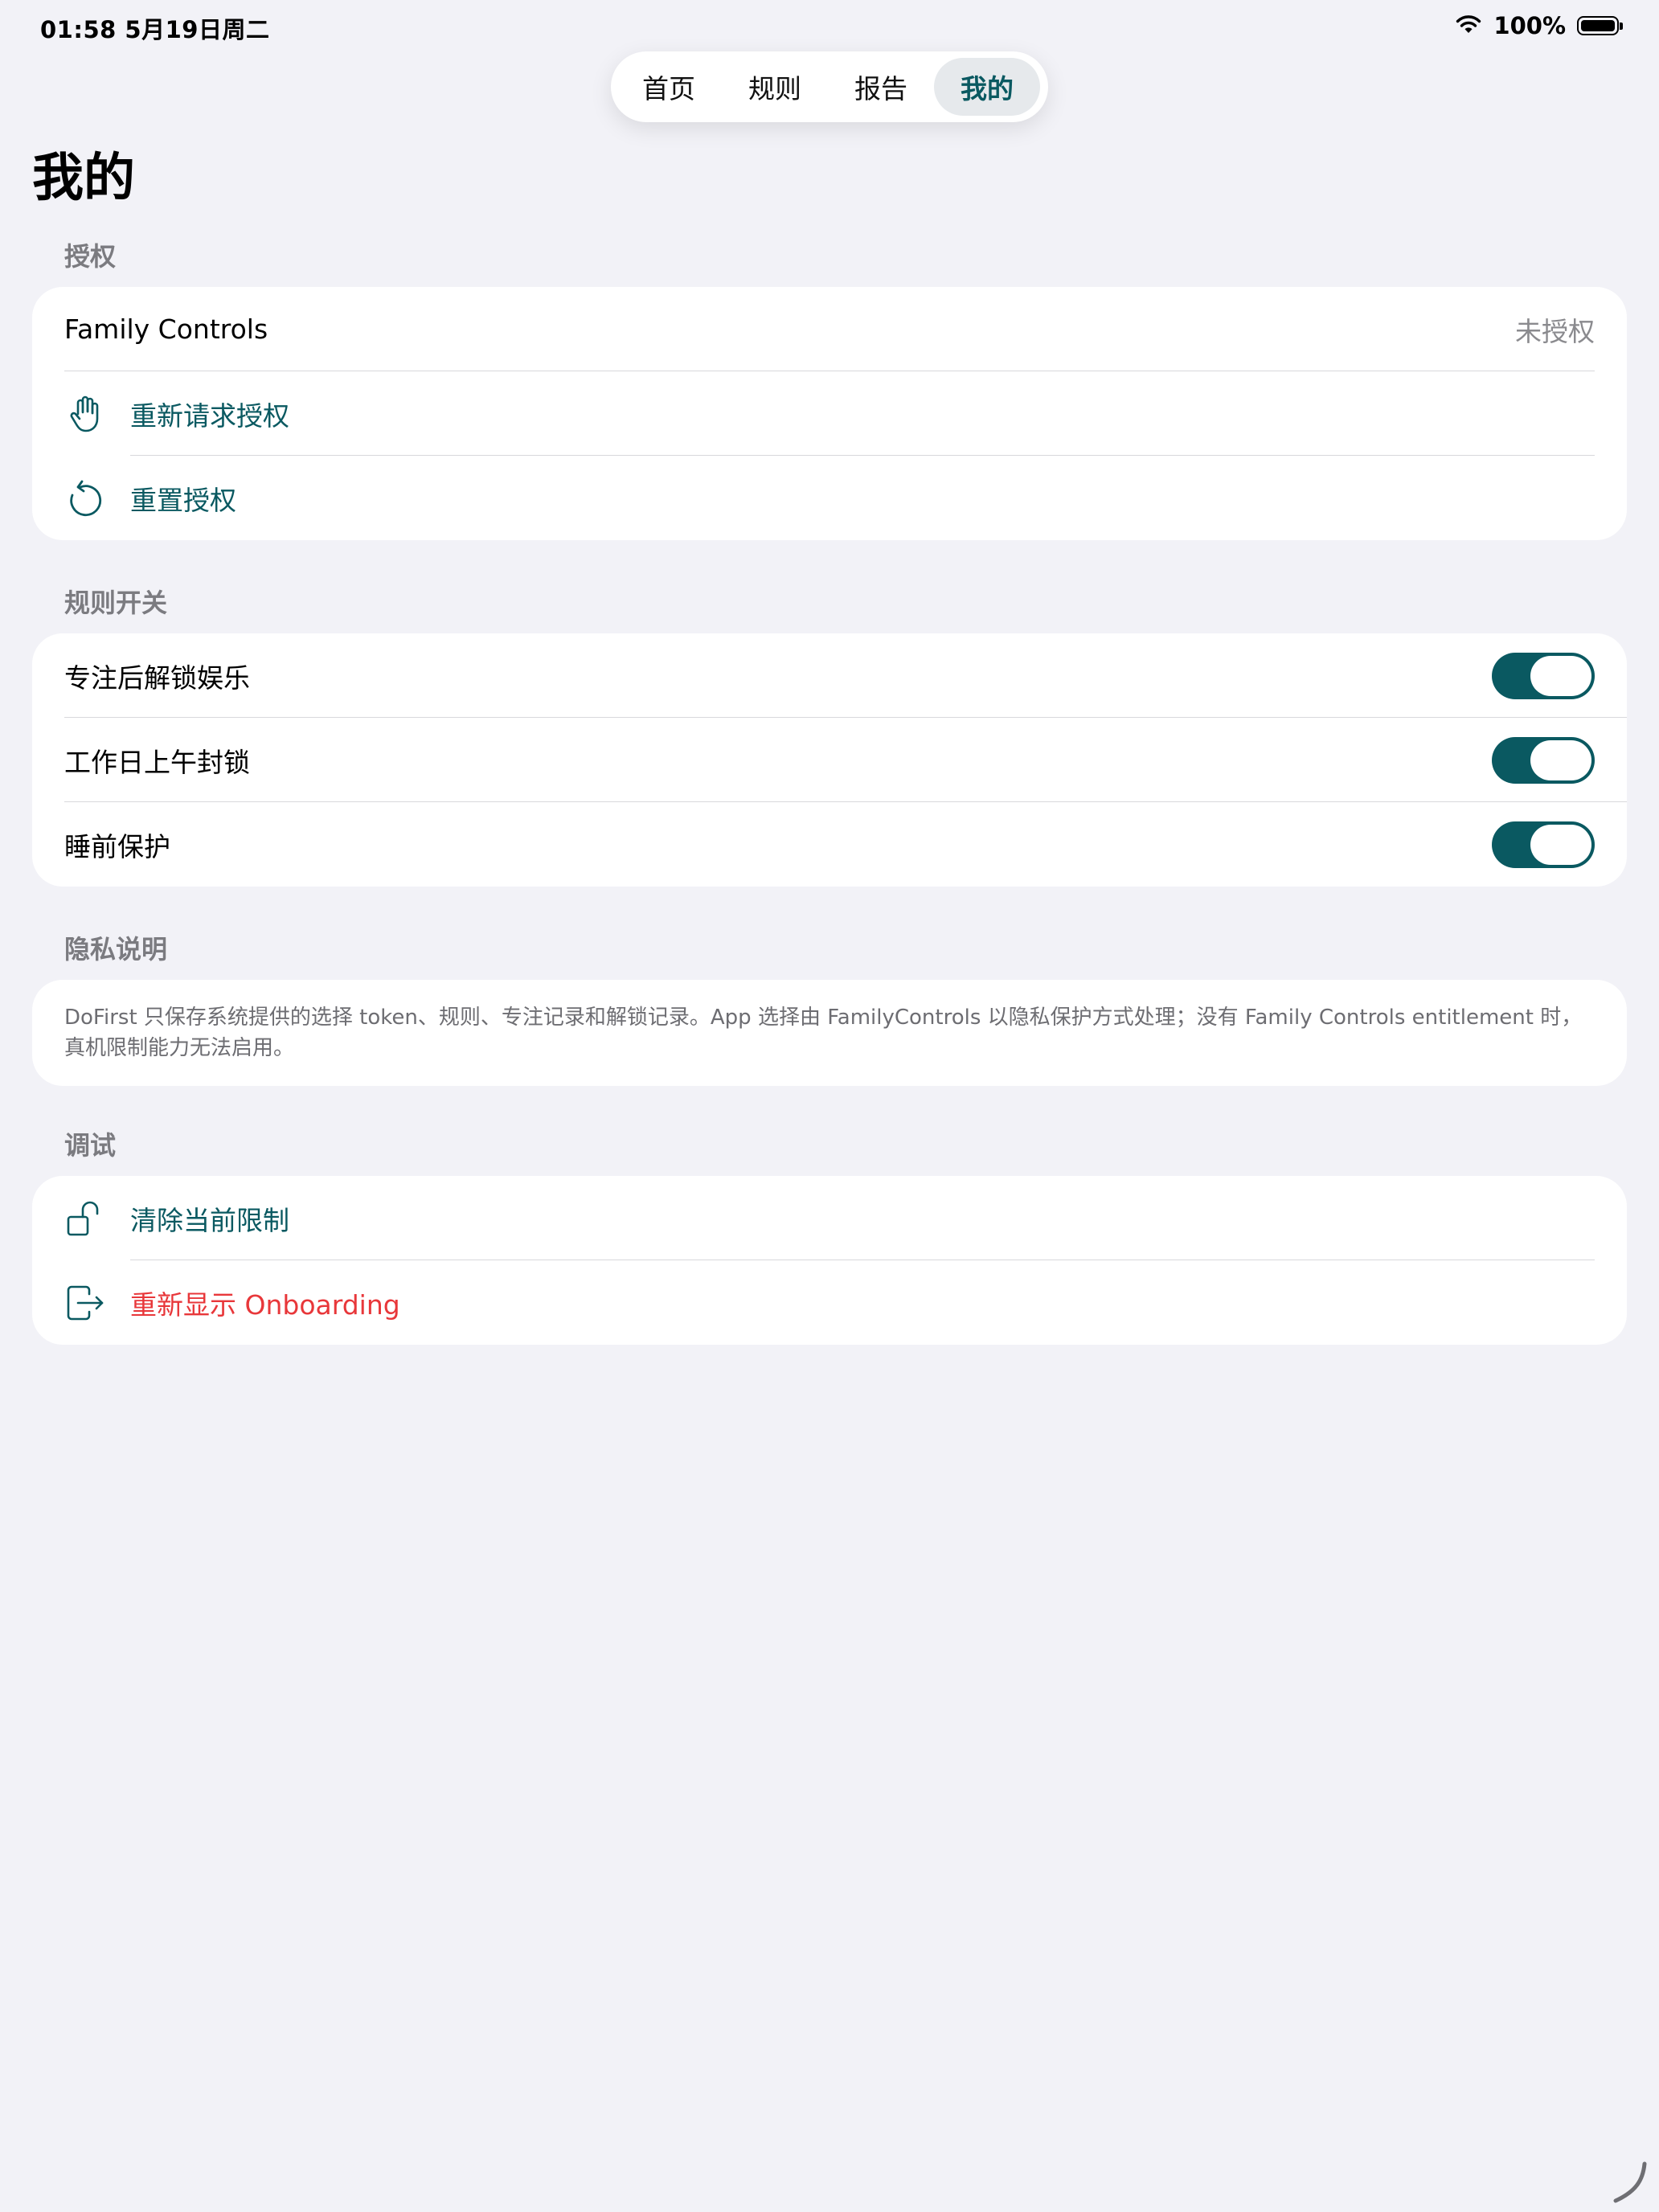 Image resolution: width=1659 pixels, height=2212 pixels. Describe the element at coordinates (210, 1220) in the screenshot. I see `clear-restrictions-label: 清除当前限制` at that location.